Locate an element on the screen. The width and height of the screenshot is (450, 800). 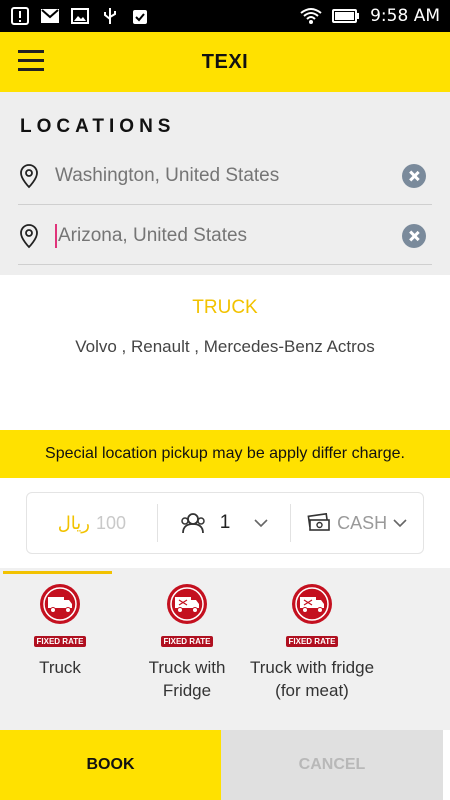
payment-method: CASH is located at coordinates (362, 522).